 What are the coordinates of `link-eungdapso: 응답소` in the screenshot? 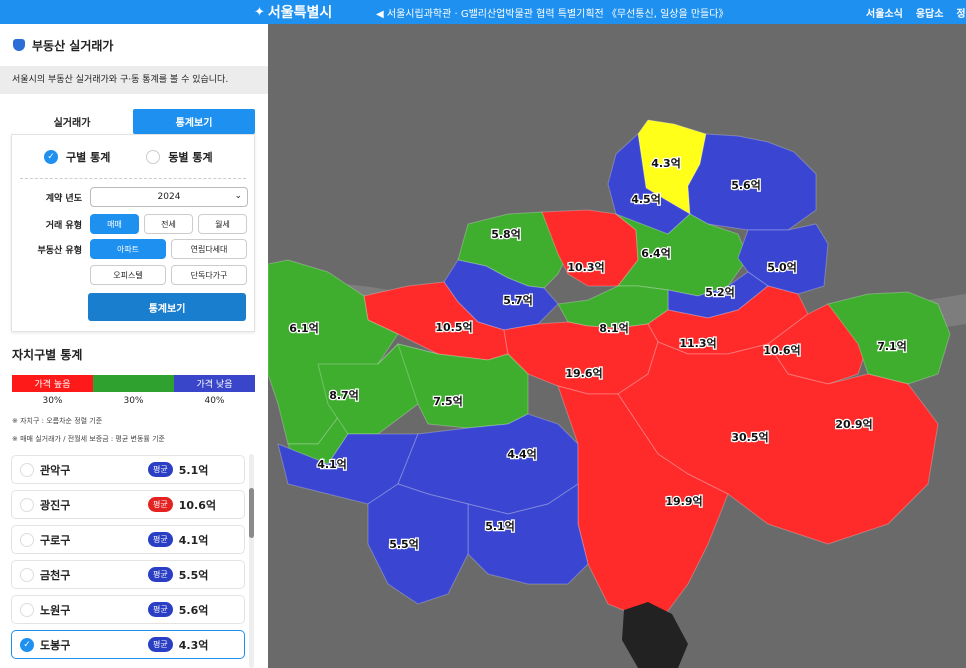 It's located at (930, 12).